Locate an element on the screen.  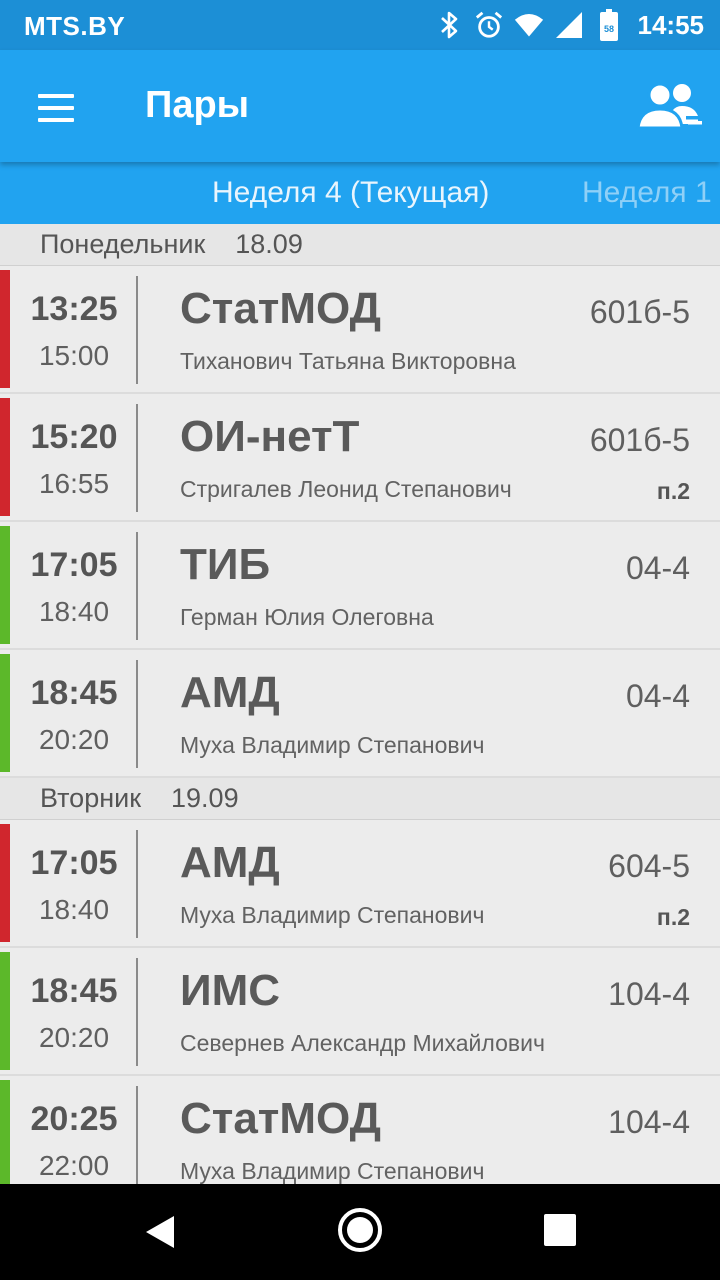
end-time: 15:00 is located at coordinates (74, 355).